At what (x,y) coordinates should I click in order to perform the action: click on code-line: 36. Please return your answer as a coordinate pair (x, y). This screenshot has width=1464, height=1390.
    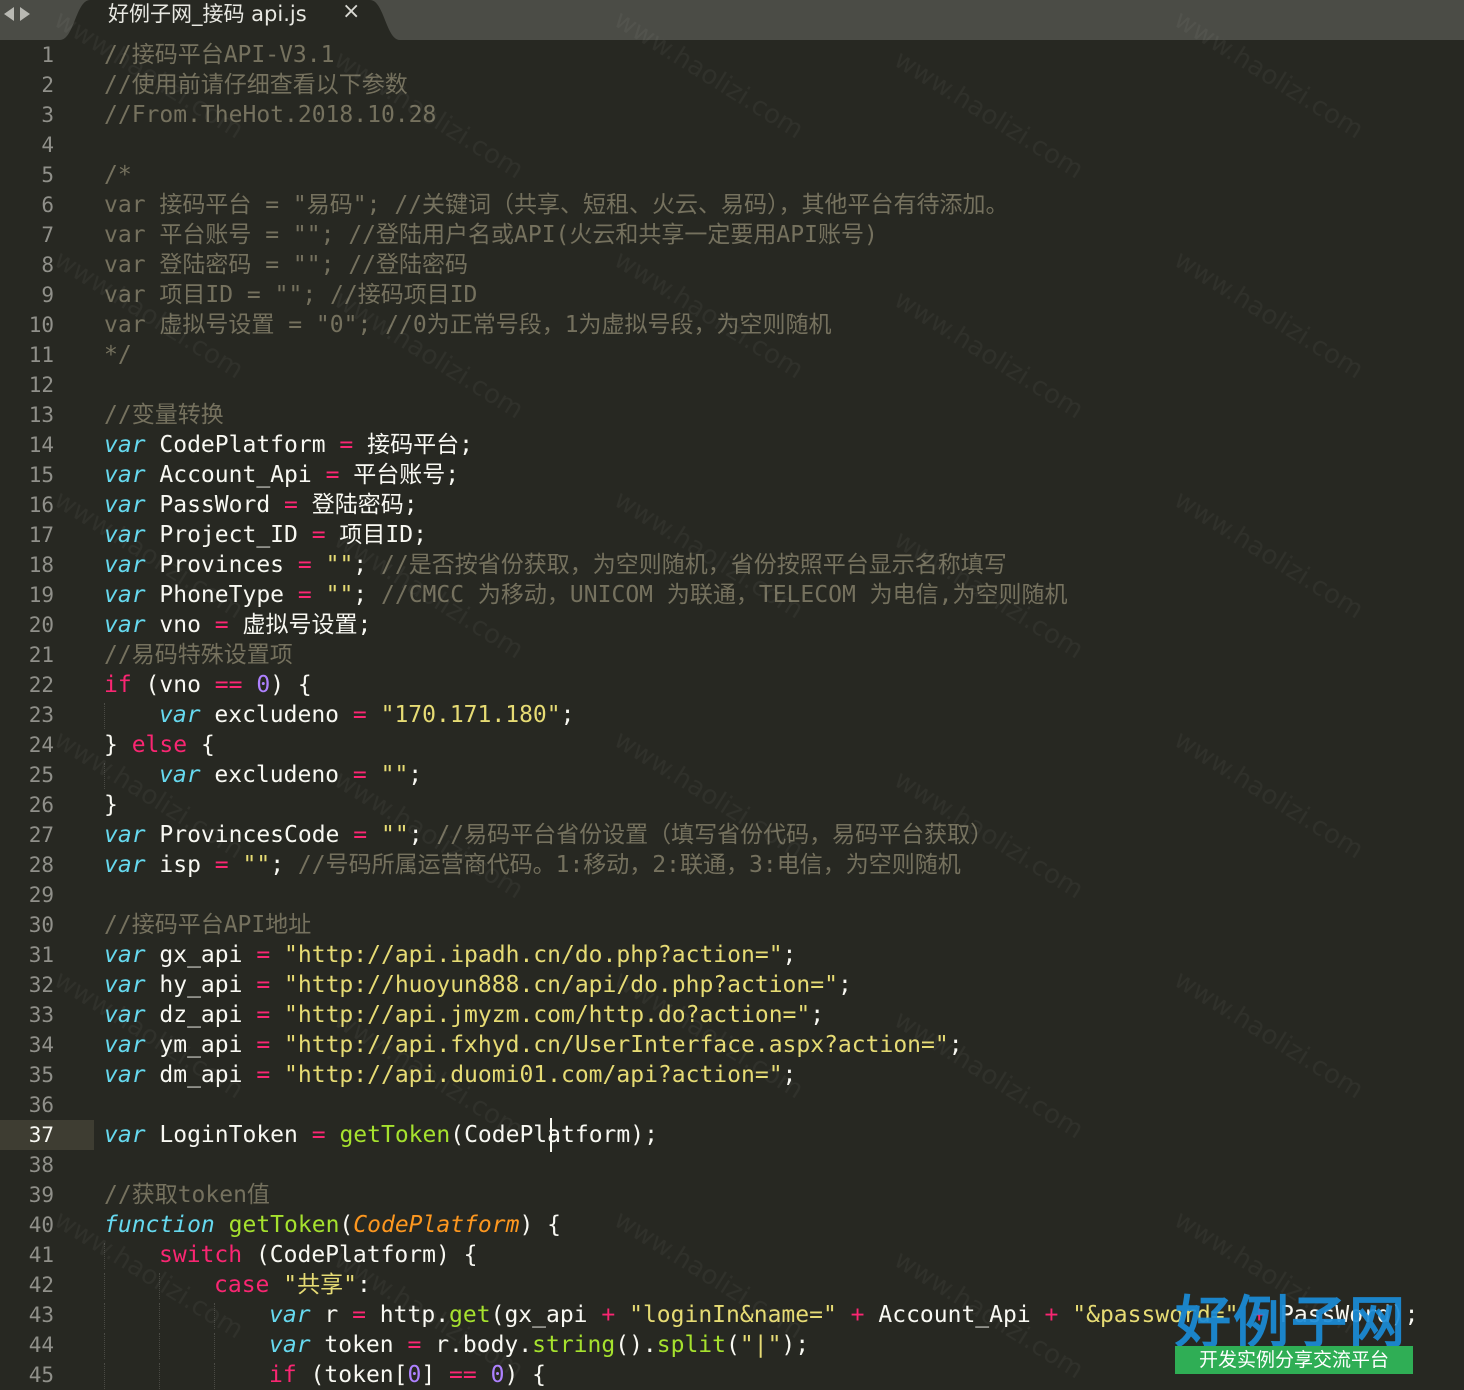
    Looking at the image, I should click on (732, 1105).